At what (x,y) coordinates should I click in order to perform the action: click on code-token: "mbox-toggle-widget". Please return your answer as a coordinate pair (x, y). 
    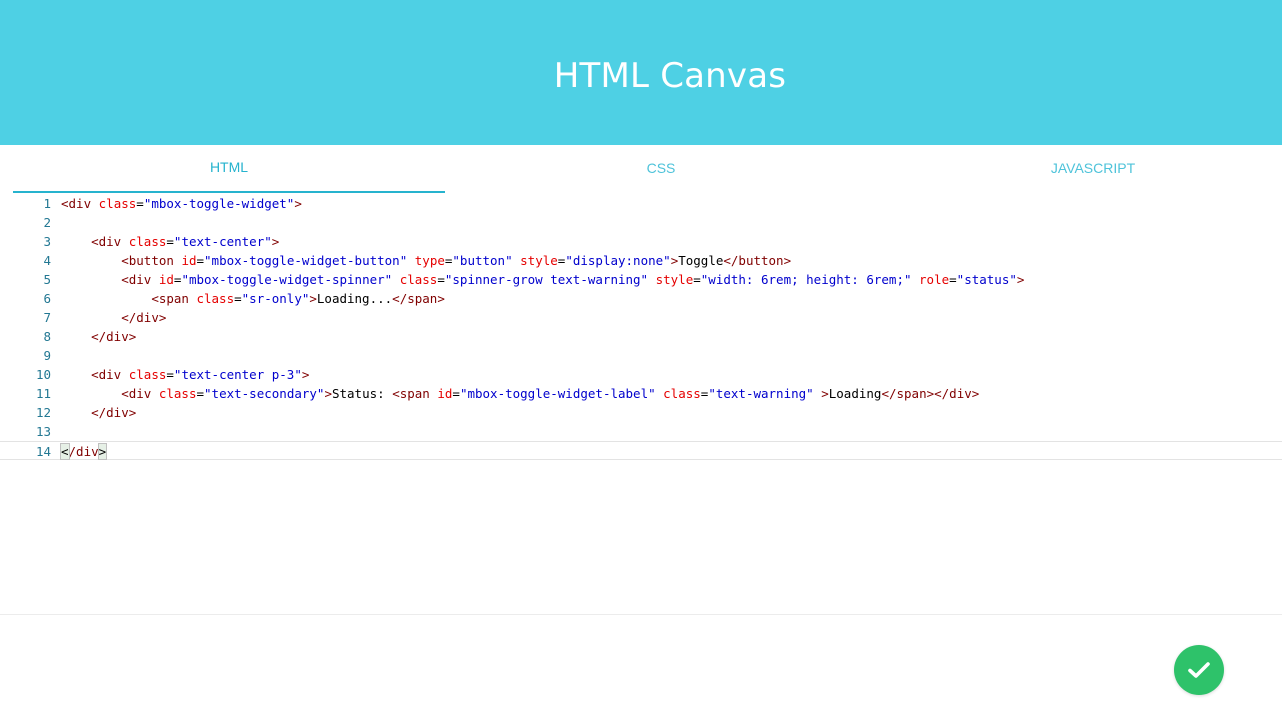
    Looking at the image, I should click on (219, 203).